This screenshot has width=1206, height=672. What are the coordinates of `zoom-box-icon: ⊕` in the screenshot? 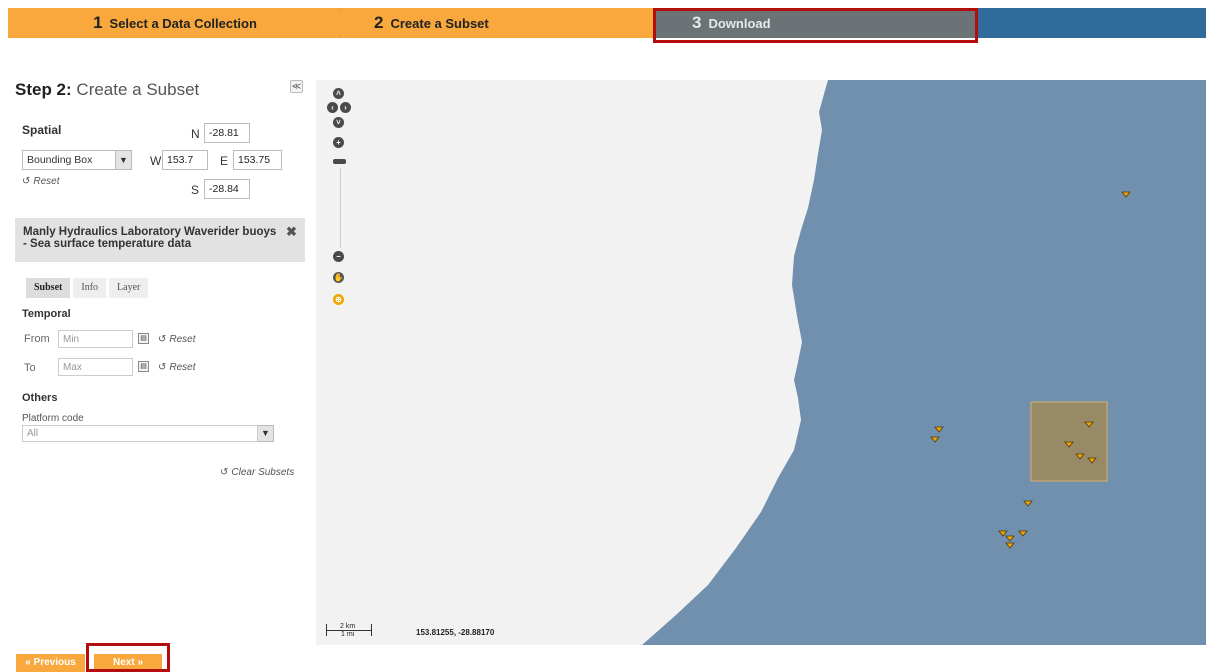 It's located at (338, 299).